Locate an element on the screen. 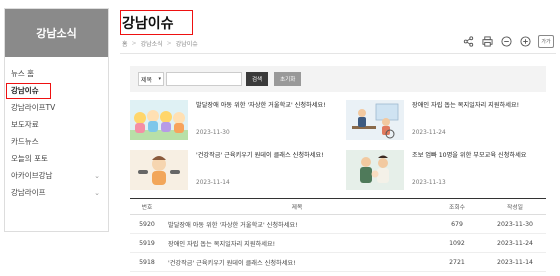 The image size is (560, 276). sidebar-title: 강남소식 is located at coordinates (56, 33).